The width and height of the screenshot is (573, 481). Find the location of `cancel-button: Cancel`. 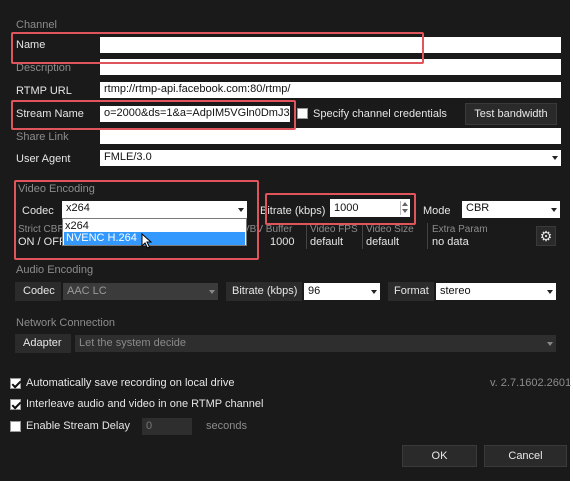

cancel-button: Cancel is located at coordinates (525, 456).